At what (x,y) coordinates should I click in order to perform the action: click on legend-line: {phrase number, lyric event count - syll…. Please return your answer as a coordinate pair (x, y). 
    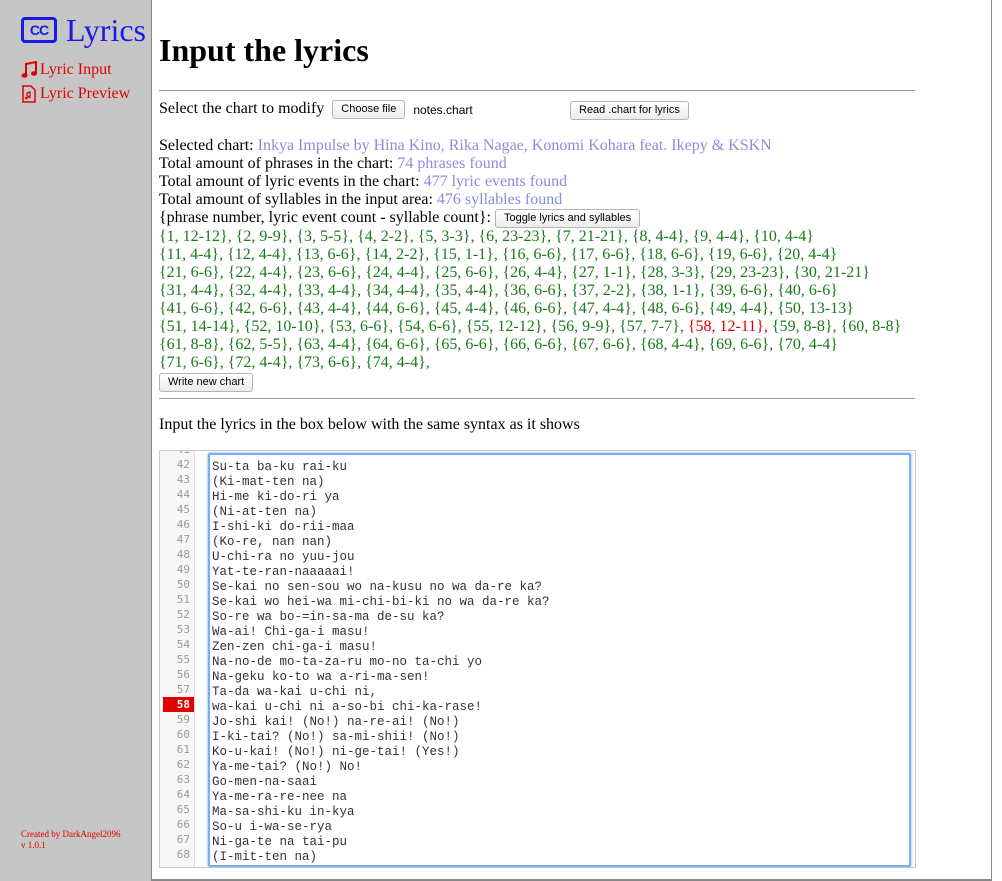
    Looking at the image, I should click on (400, 218).